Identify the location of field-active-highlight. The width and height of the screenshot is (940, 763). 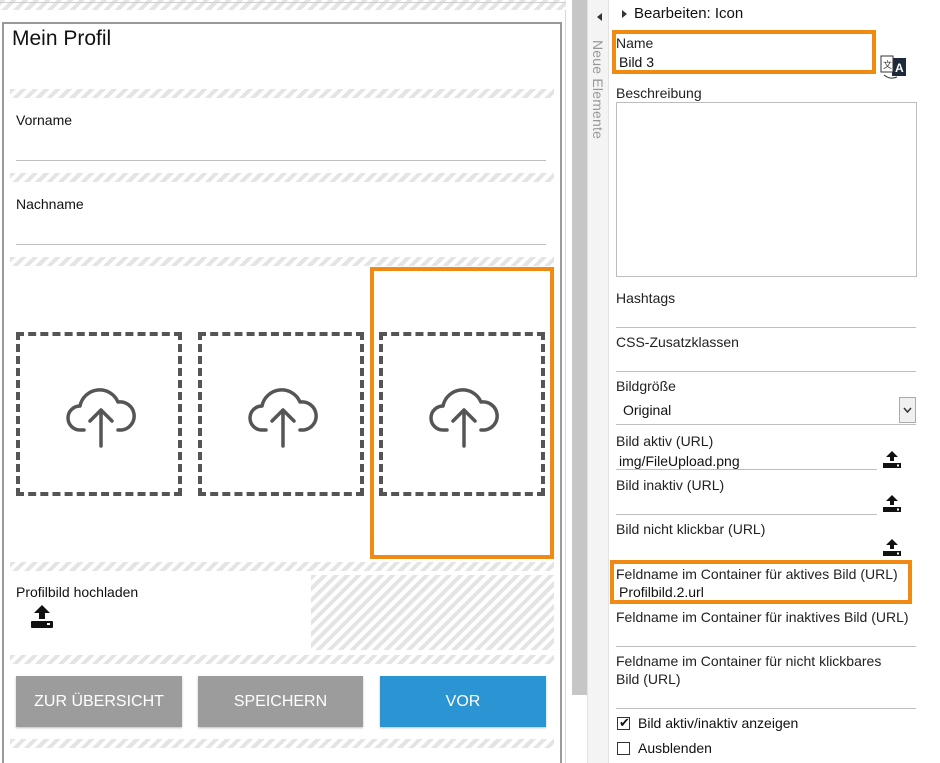
(761, 582).